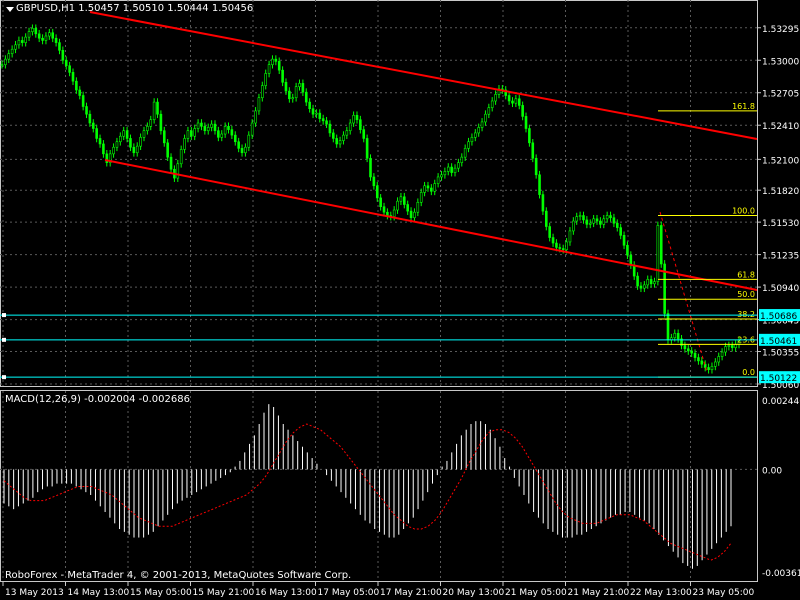 Image resolution: width=800 pixels, height=600 pixels. What do you see at coordinates (536, 593) in the screenshot?
I see `time-tick-label: 21 May 05:00` at bounding box center [536, 593].